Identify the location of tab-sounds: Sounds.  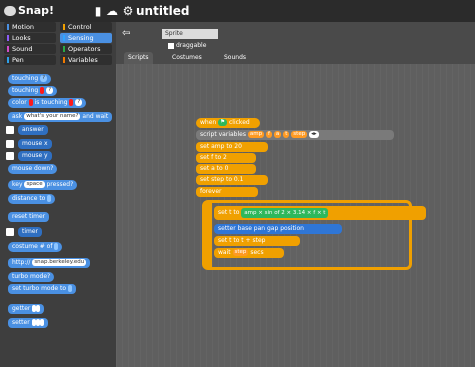
(235, 58).